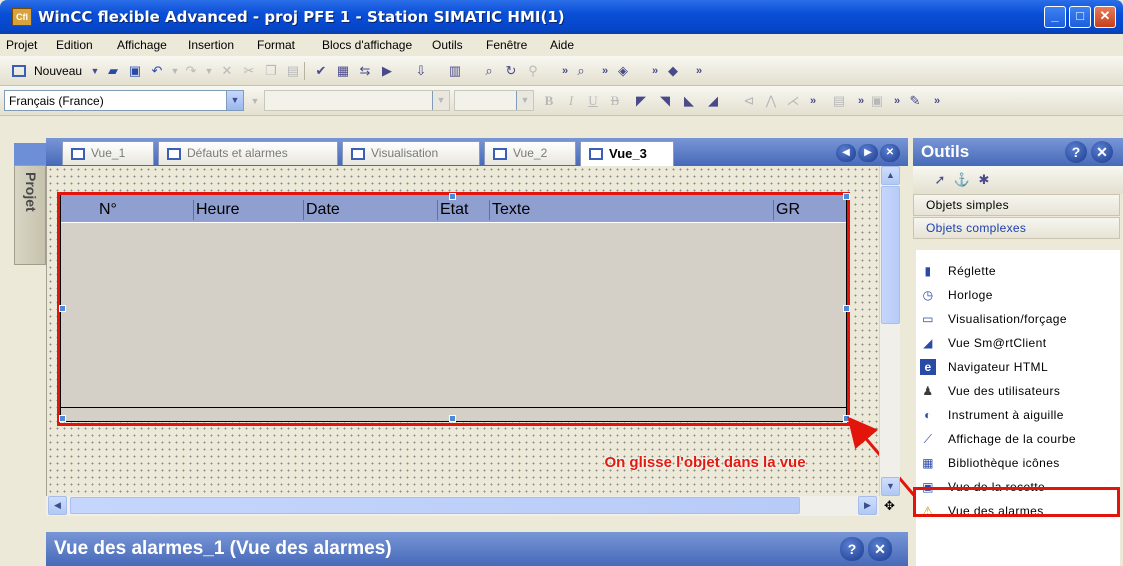  I want to click on tab-vue-1: Vue_1, so click(108, 153).